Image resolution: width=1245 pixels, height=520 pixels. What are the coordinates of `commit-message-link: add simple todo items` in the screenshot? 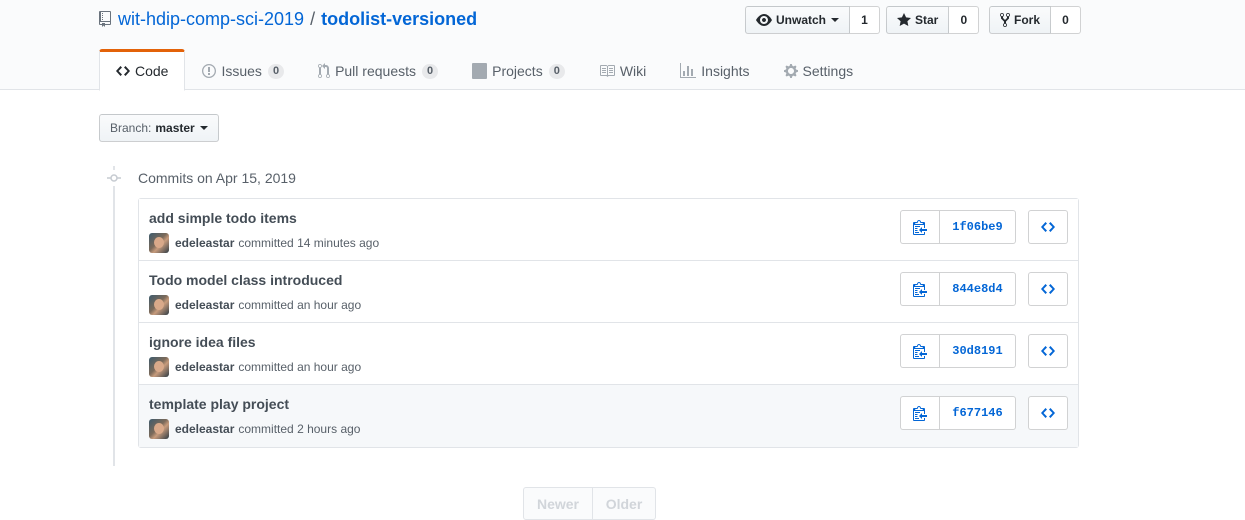 It's located at (223, 218).